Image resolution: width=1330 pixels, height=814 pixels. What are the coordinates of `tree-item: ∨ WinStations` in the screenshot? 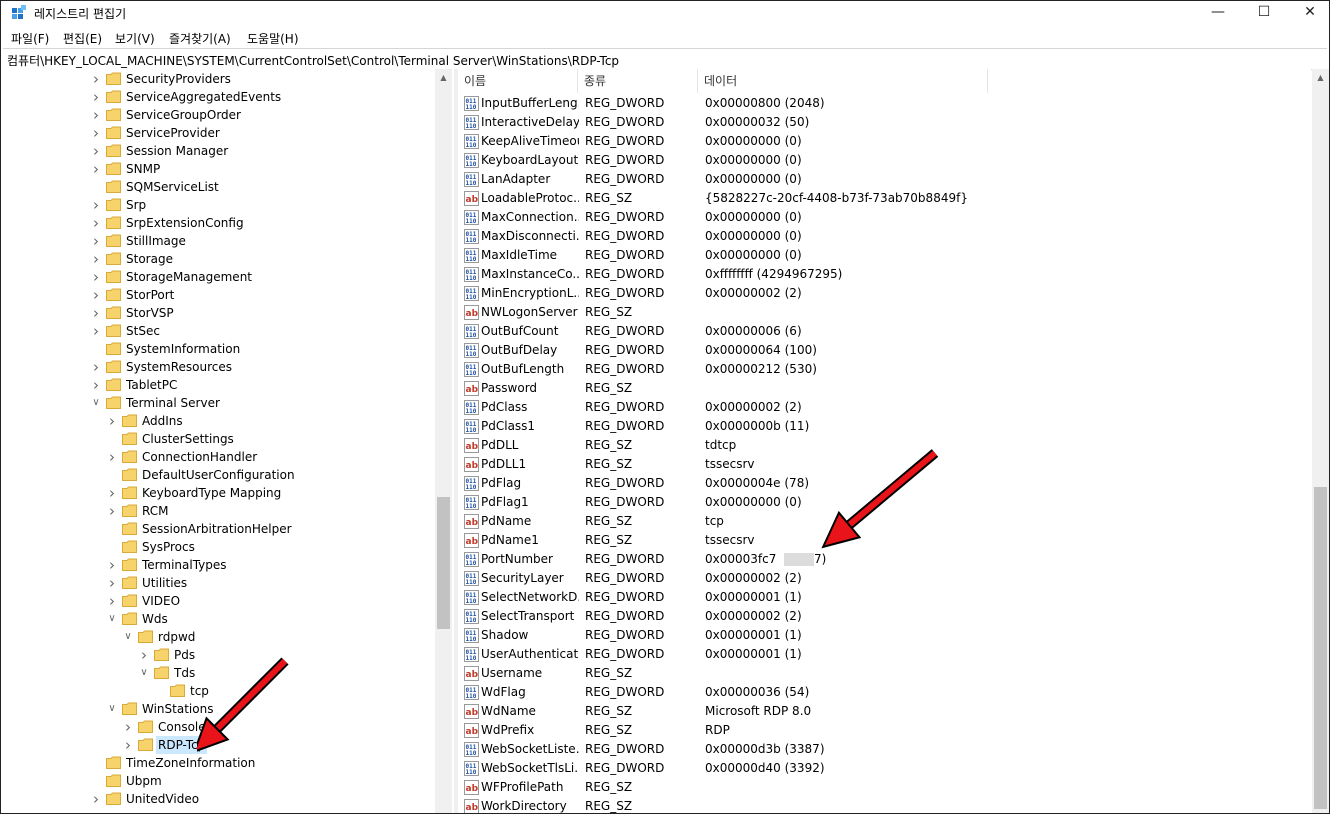 It's located at (269, 709).